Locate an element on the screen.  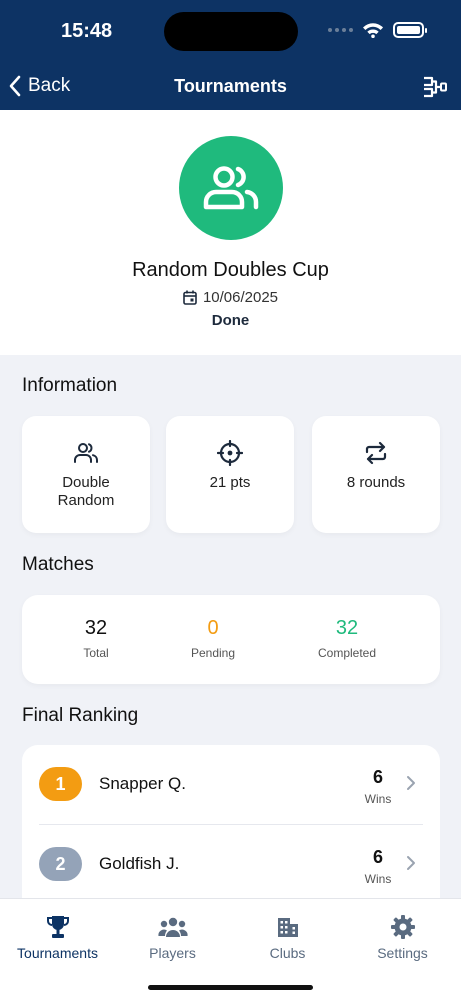
players-icon is located at coordinates (172, 927).